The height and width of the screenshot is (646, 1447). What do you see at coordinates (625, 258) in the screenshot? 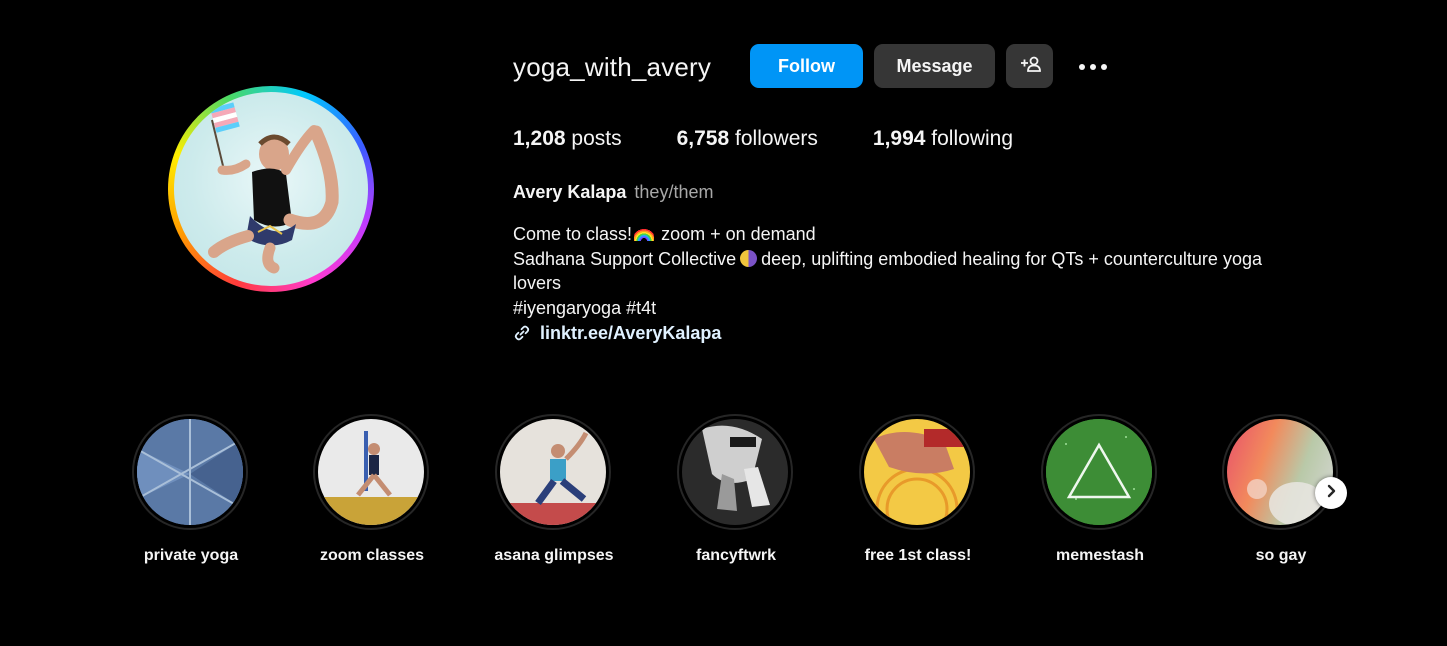
I see `bio-text: Sadhana Support Collective` at bounding box center [625, 258].